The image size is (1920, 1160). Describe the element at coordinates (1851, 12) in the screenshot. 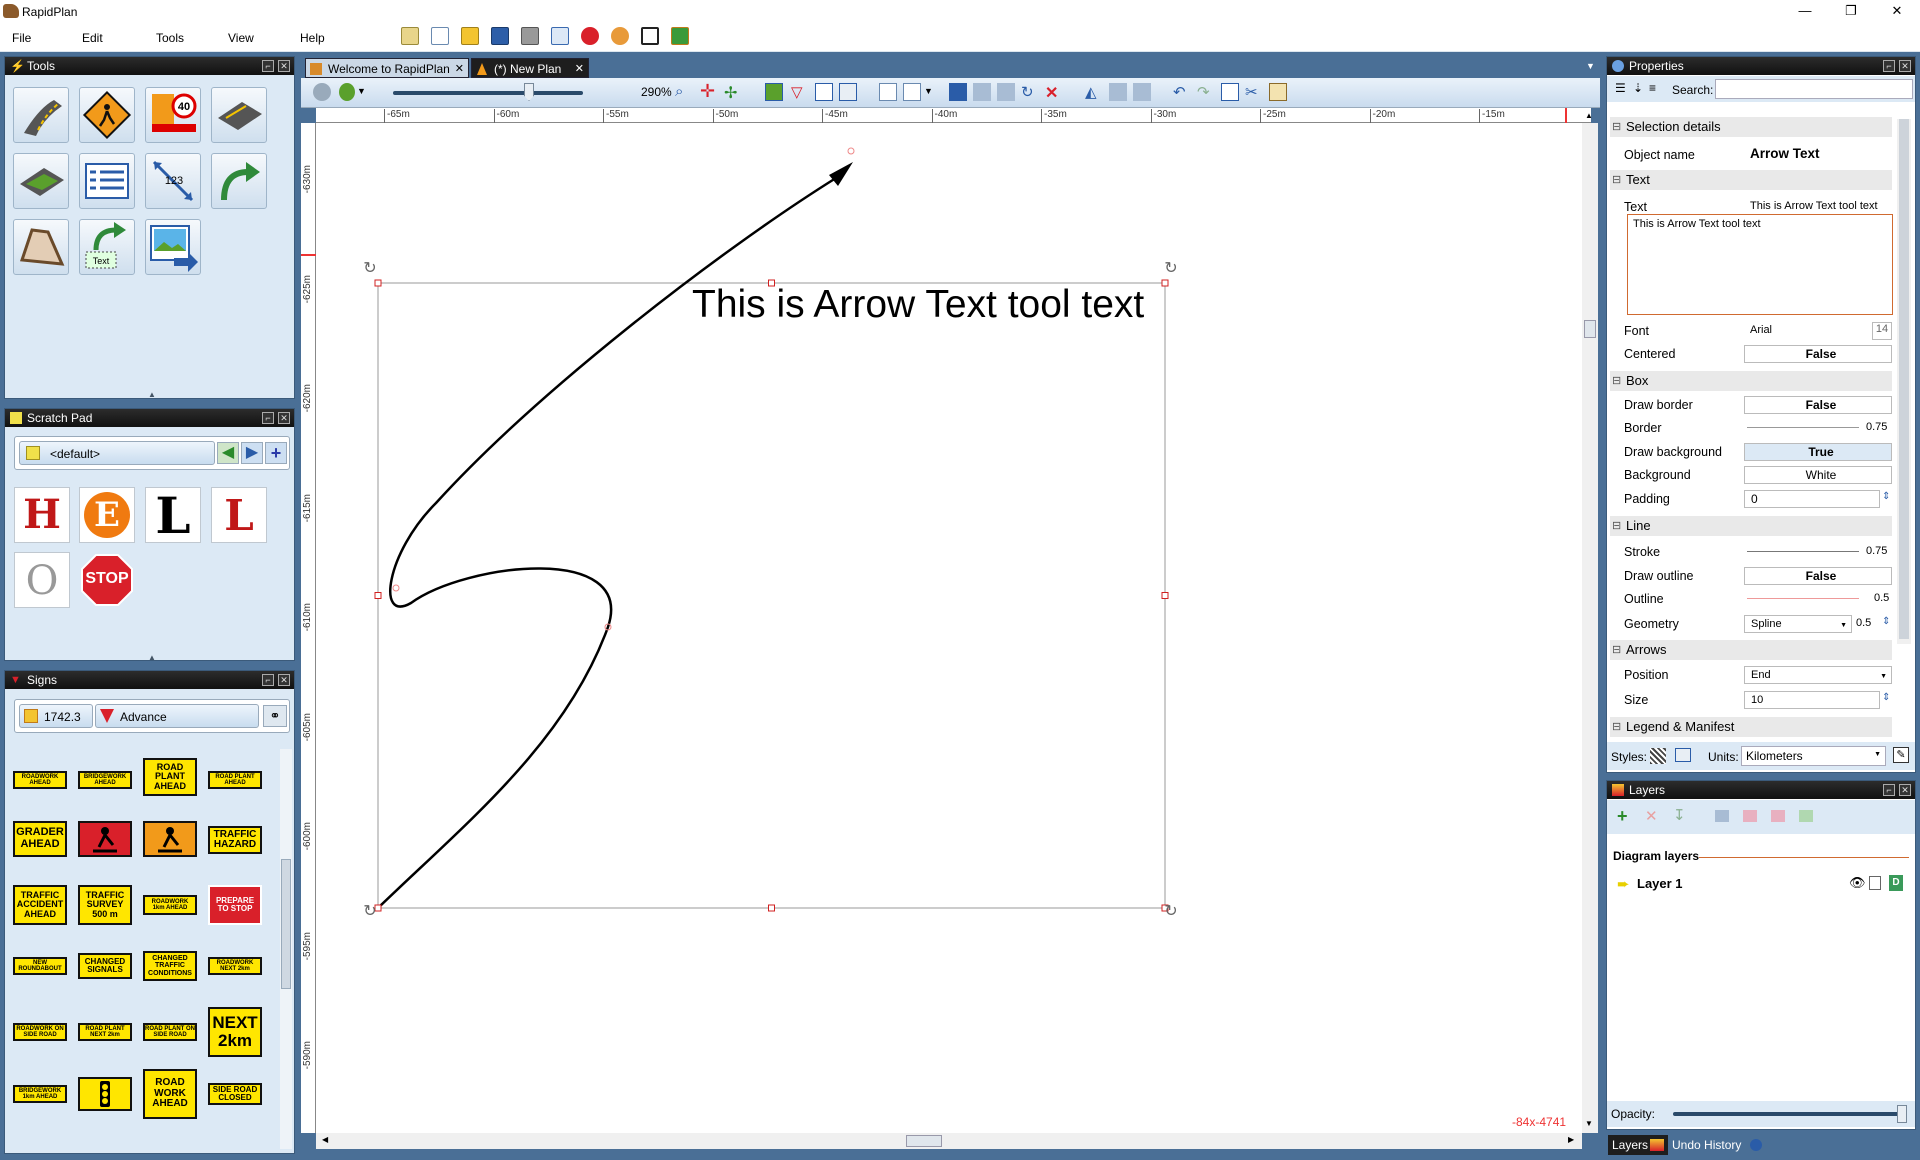

I see `maximize-button: ❐` at that location.